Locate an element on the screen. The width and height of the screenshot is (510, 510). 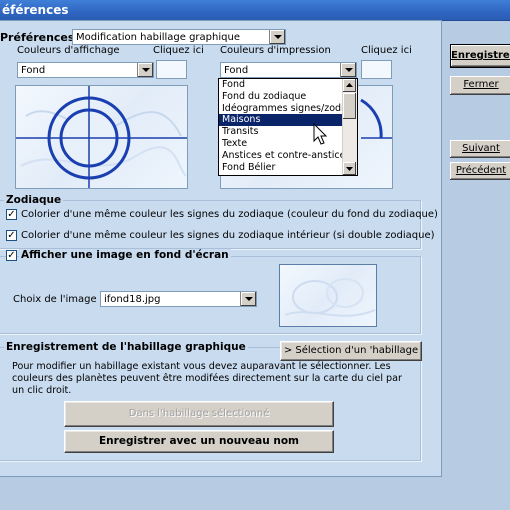
zodiac-preview-graphic is located at coordinates (101, 137).